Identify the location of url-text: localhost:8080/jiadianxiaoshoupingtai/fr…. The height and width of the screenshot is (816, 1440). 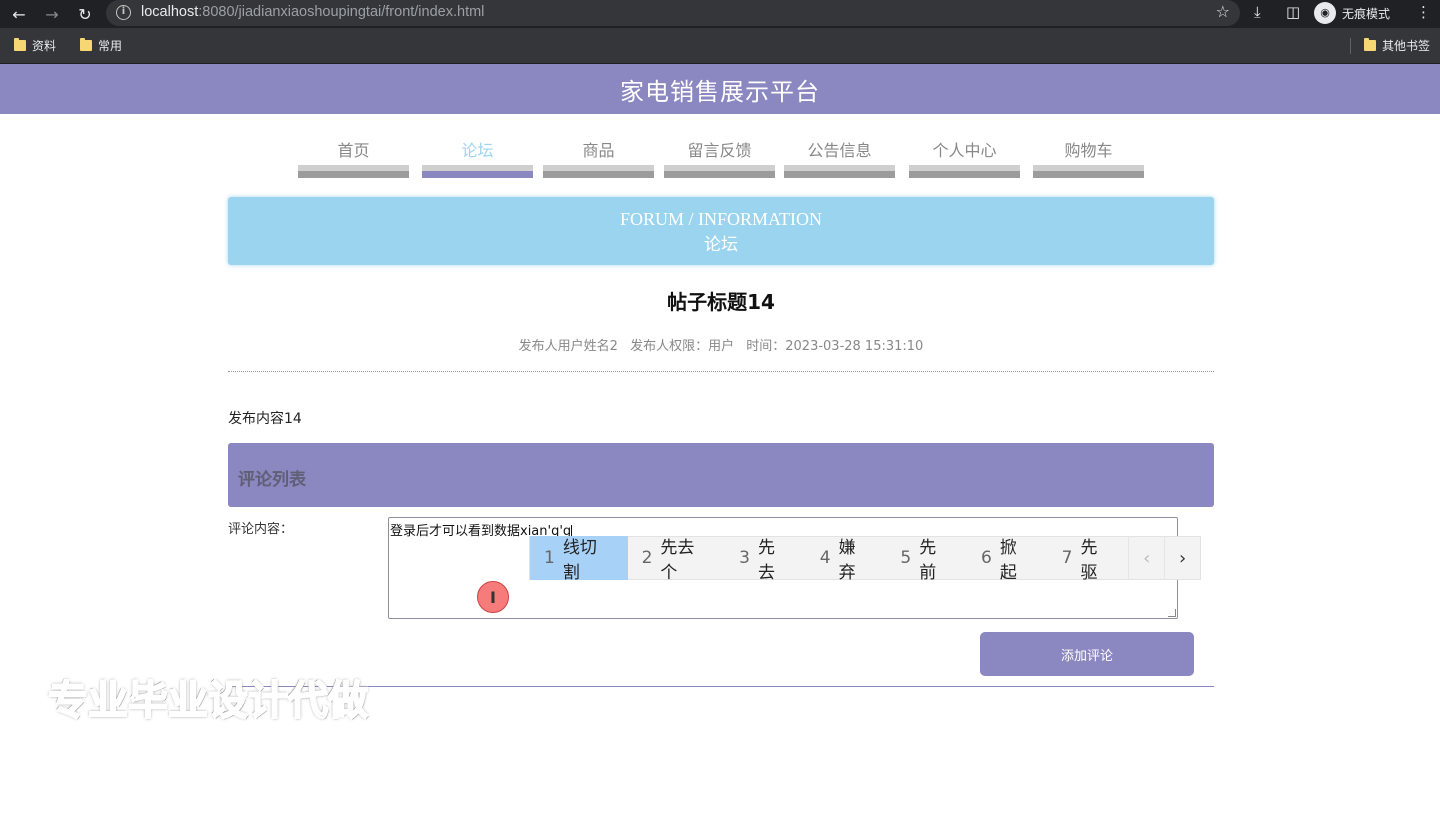
(313, 12).